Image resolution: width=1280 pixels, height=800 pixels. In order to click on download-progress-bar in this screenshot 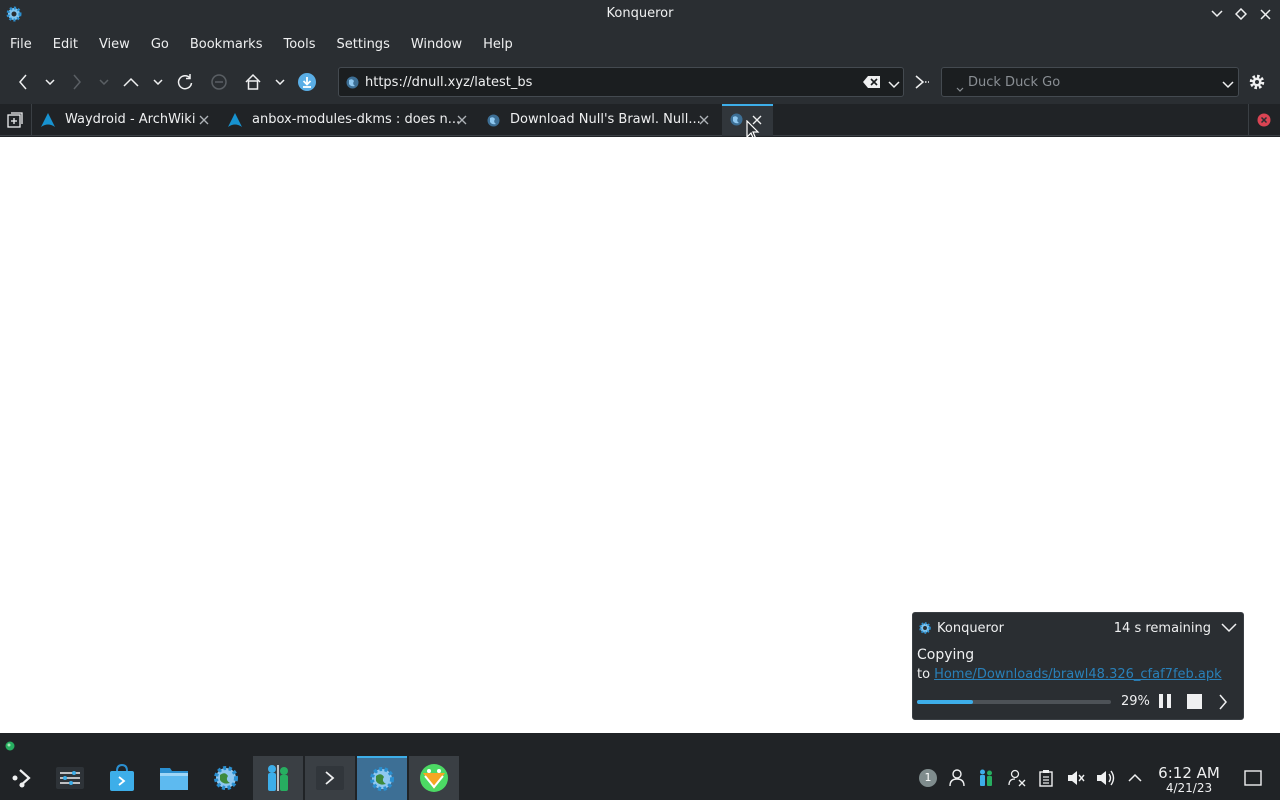, I will do `click(1014, 702)`.